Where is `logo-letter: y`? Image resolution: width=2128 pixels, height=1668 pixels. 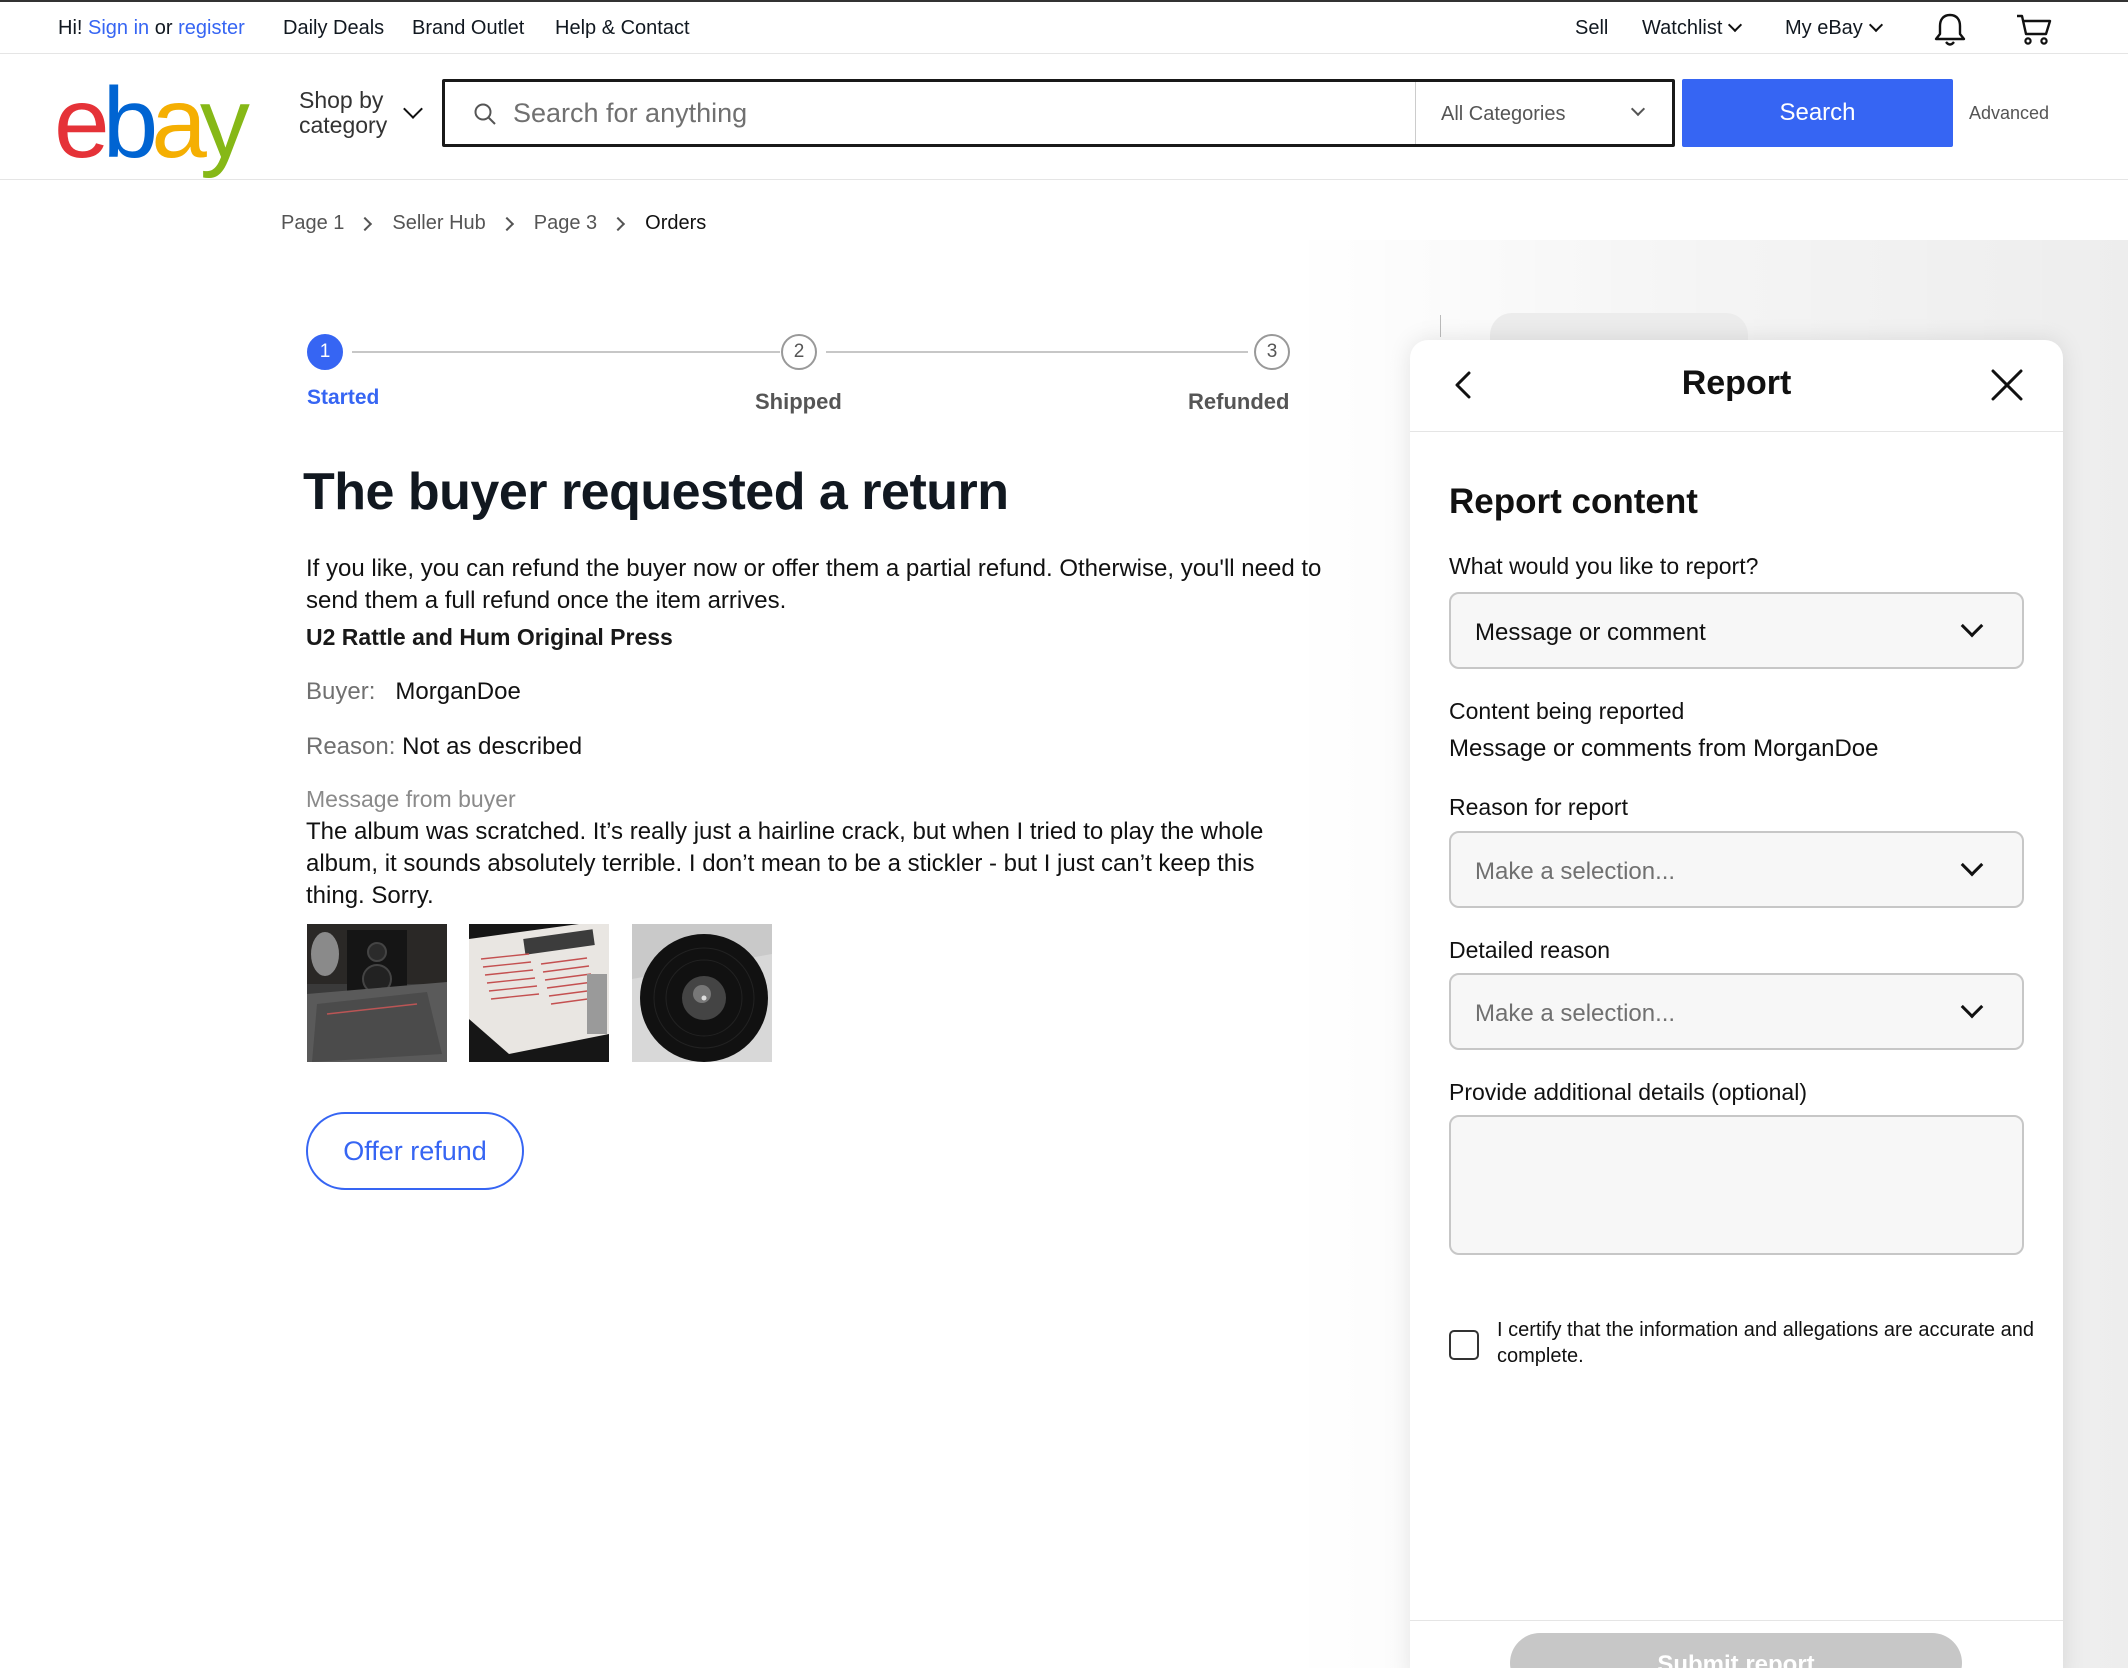 logo-letter: y is located at coordinates (224, 123).